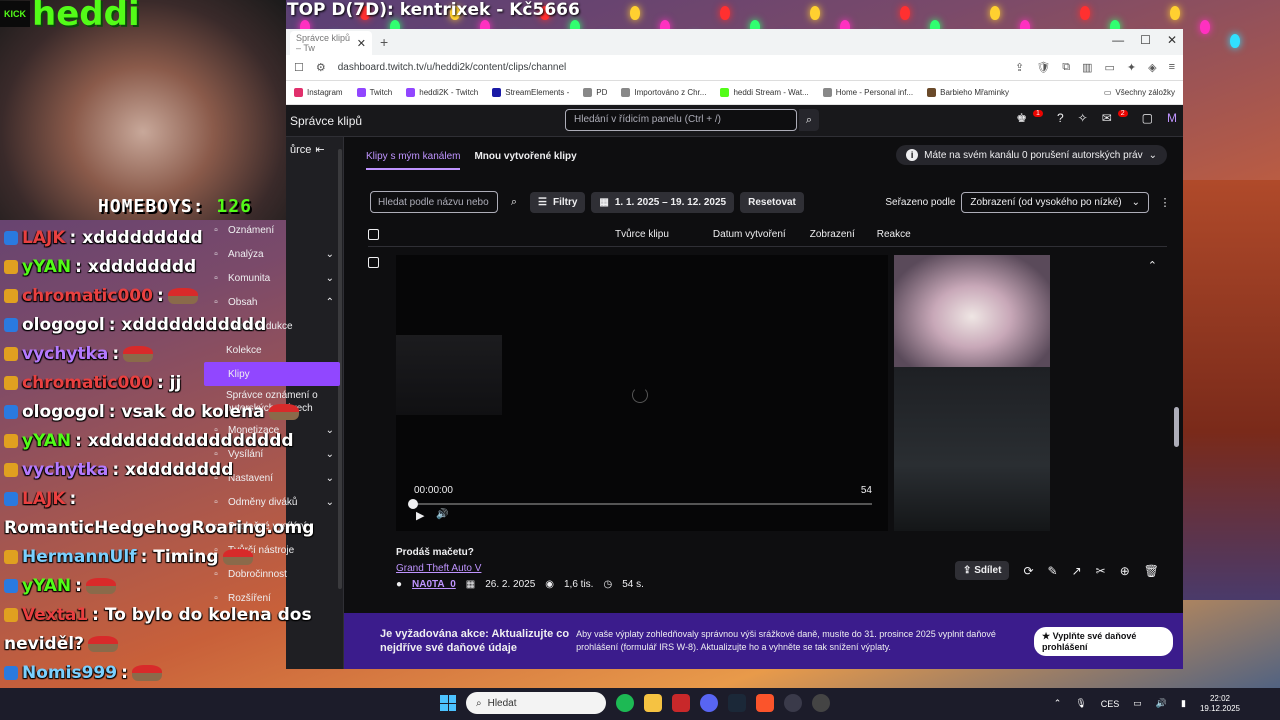 Image resolution: width=1280 pixels, height=720 pixels. Describe the element at coordinates (749, 234) in the screenshot. I see `column-header: Datum vytvoření` at that location.